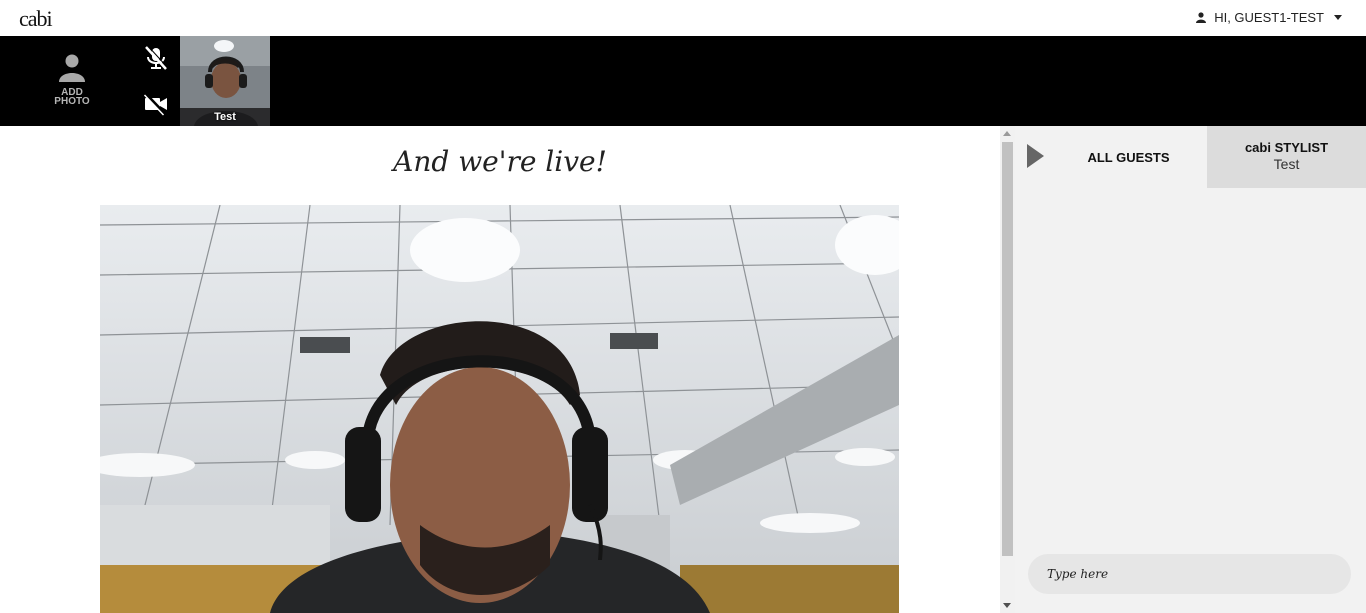 Image resolution: width=1366 pixels, height=613 pixels. Describe the element at coordinates (225, 81) in the screenshot. I see `participant-tile: Test` at that location.